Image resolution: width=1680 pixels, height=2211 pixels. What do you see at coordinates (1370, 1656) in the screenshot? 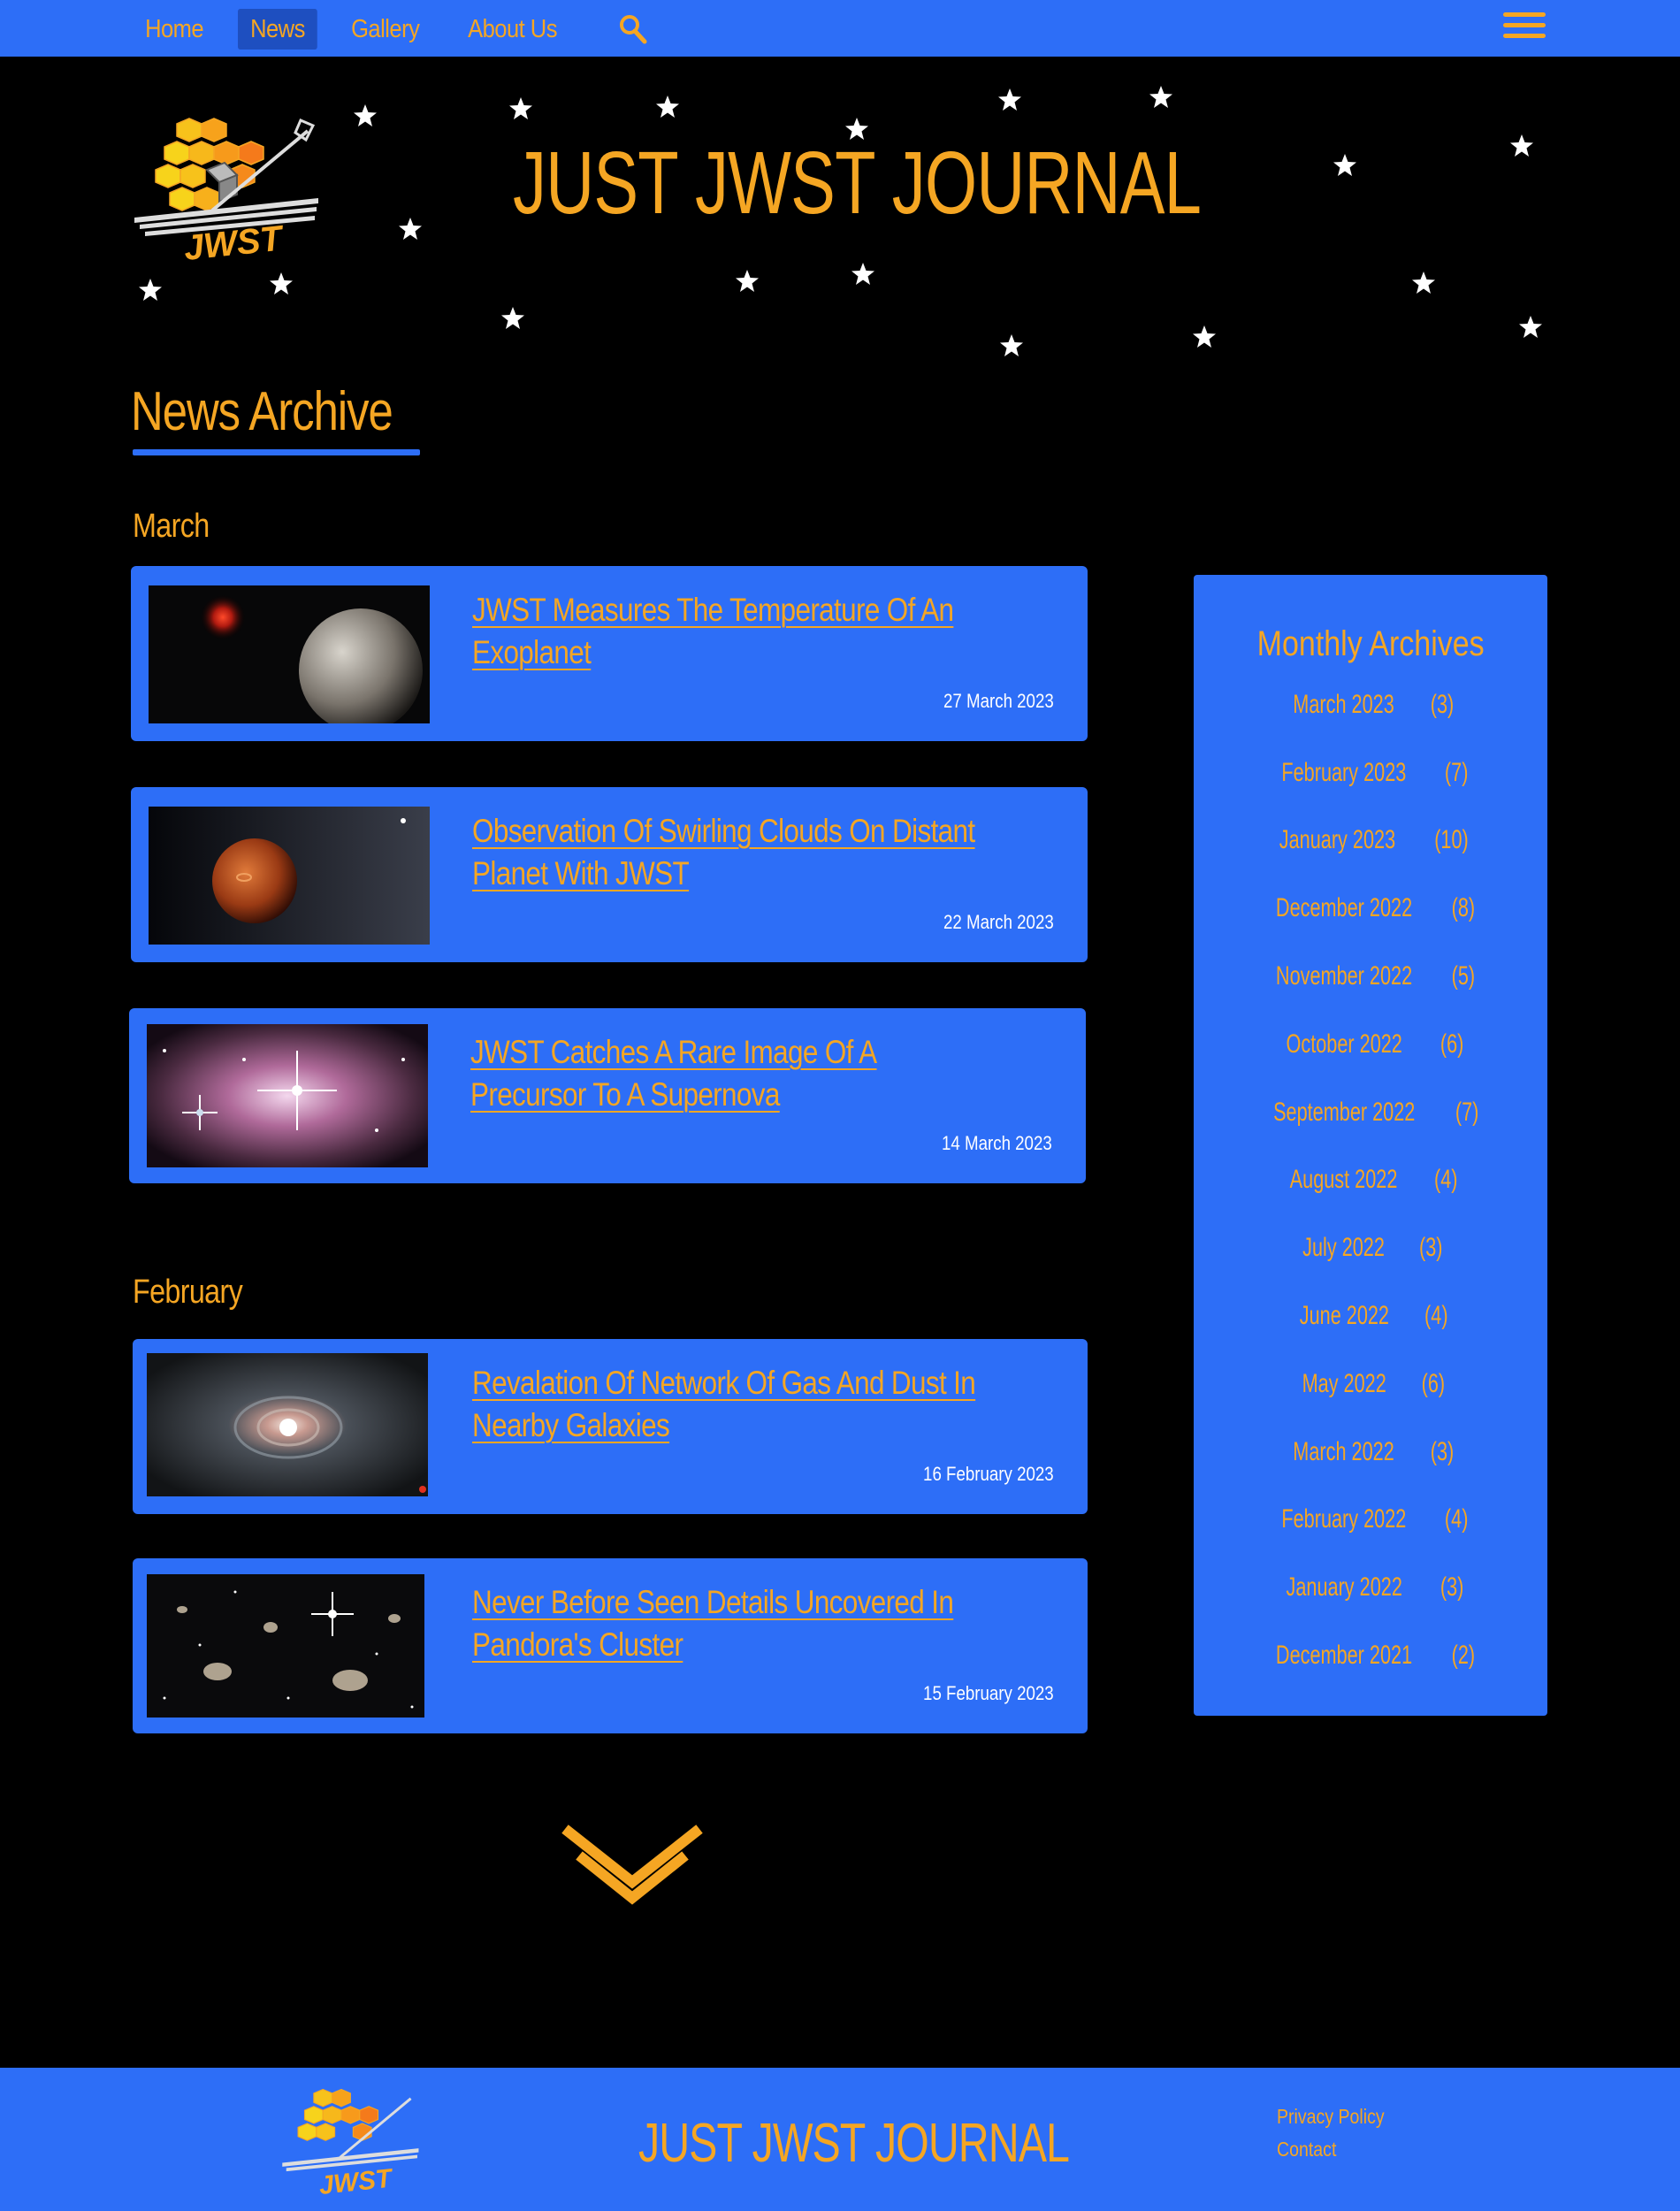
I see `archive-item: December 2021 (2)` at bounding box center [1370, 1656].